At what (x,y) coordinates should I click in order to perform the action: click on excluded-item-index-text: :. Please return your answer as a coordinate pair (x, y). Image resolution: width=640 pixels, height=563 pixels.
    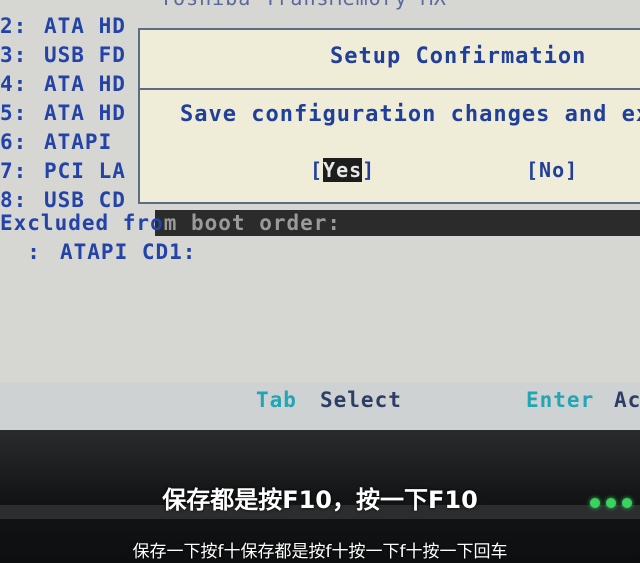
    Looking at the image, I should click on (34, 252).